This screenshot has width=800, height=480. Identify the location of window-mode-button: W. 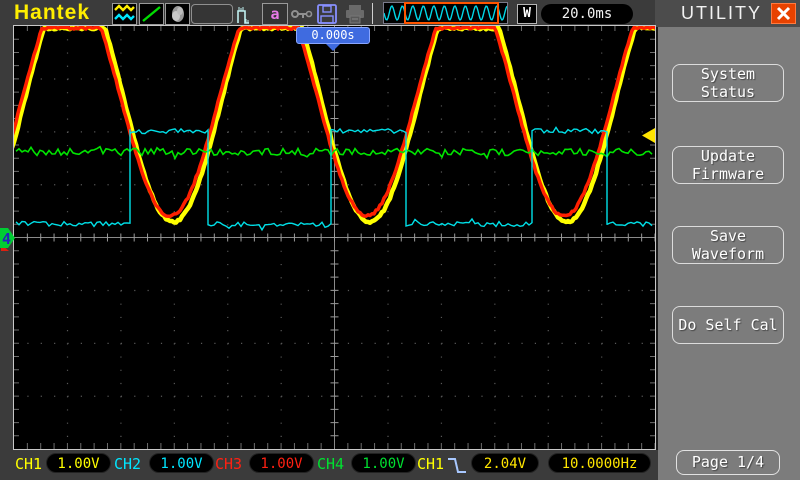
(527, 14).